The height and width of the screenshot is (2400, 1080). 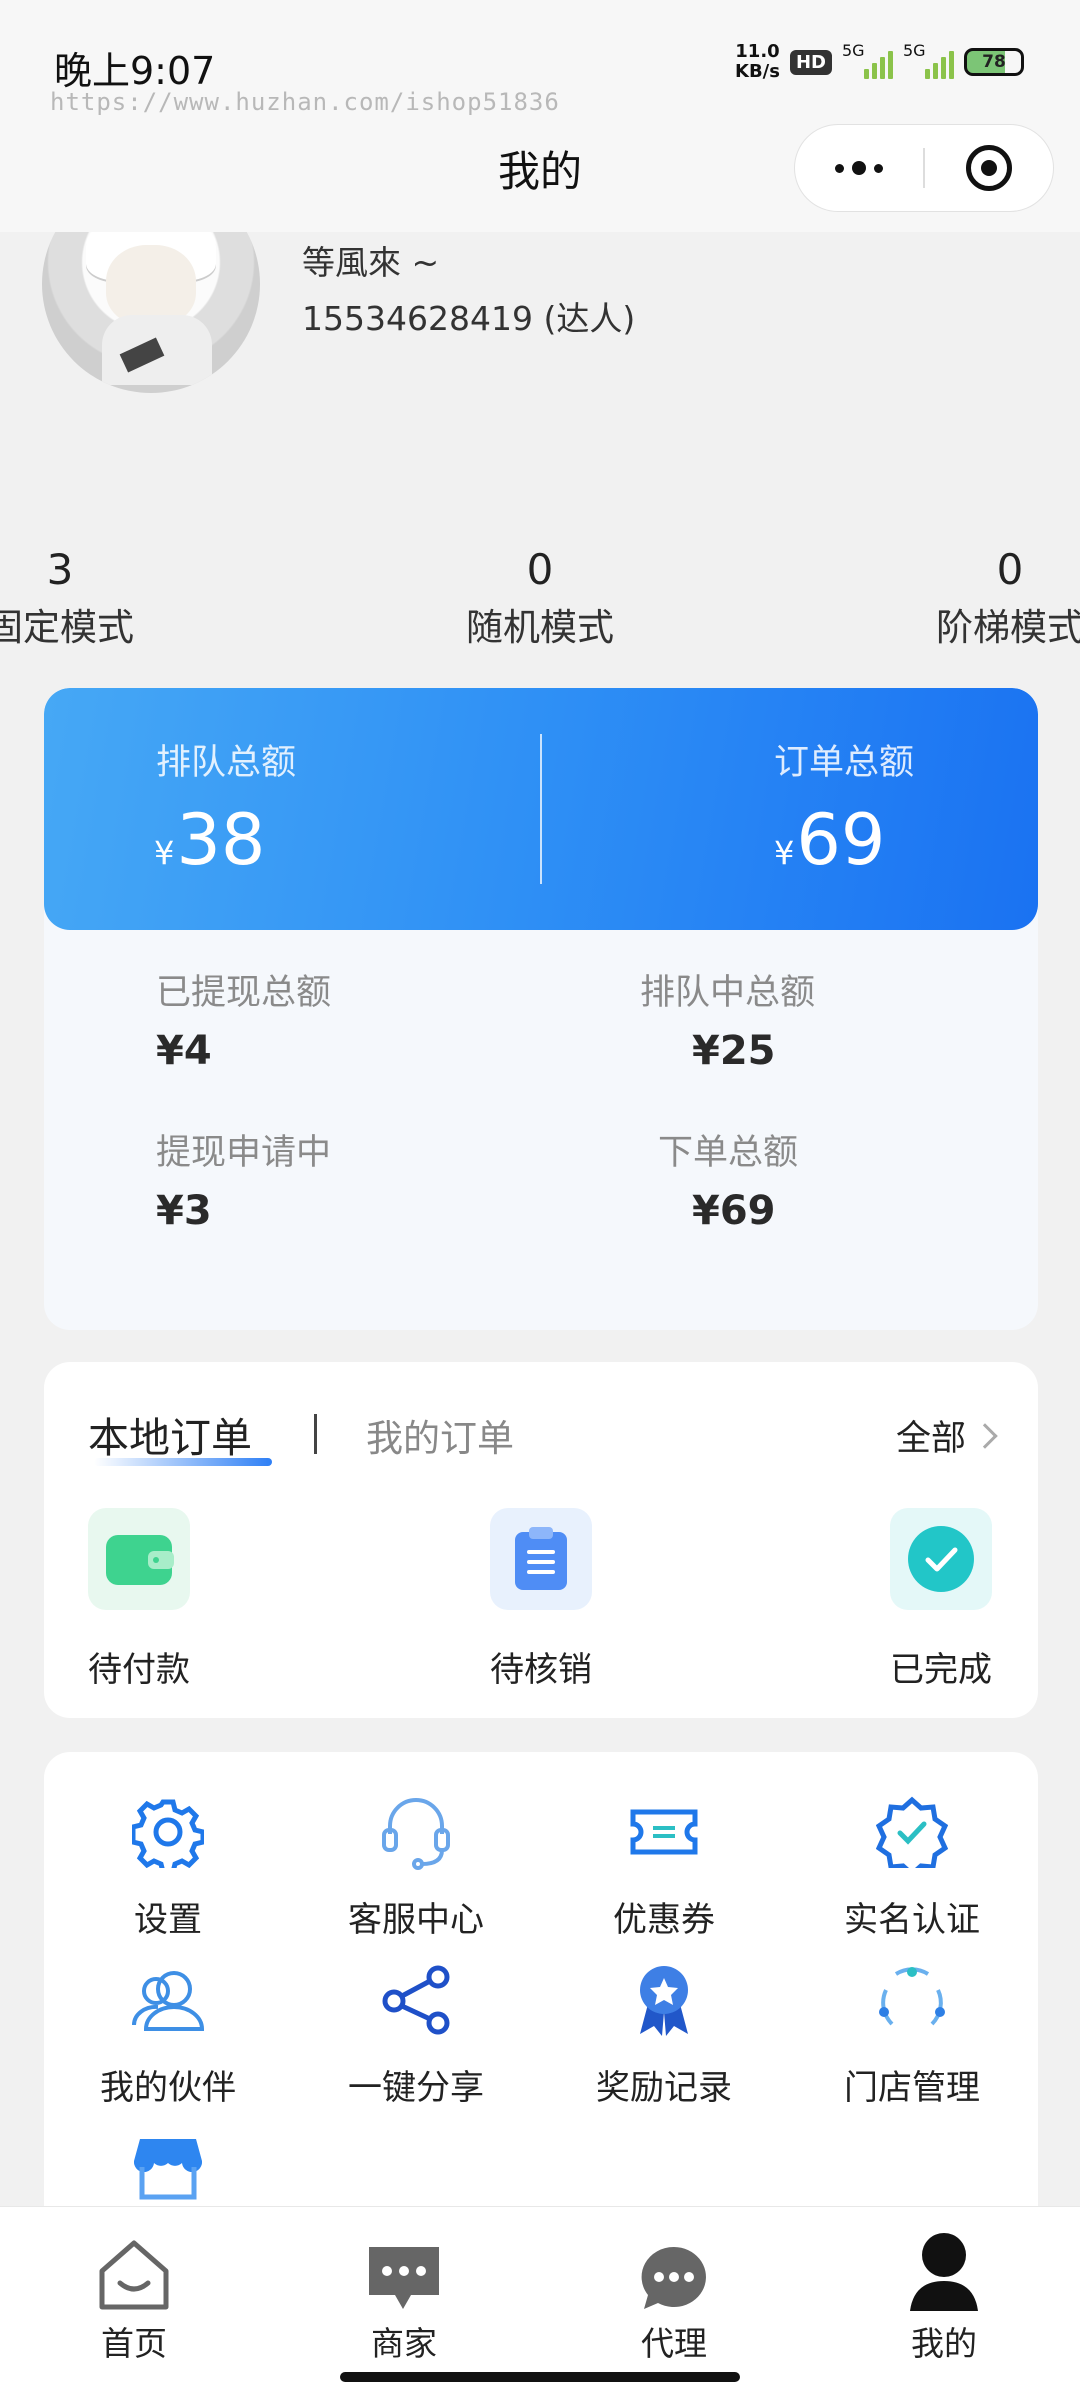 I want to click on ticket-icon, so click(x=664, y=1832).